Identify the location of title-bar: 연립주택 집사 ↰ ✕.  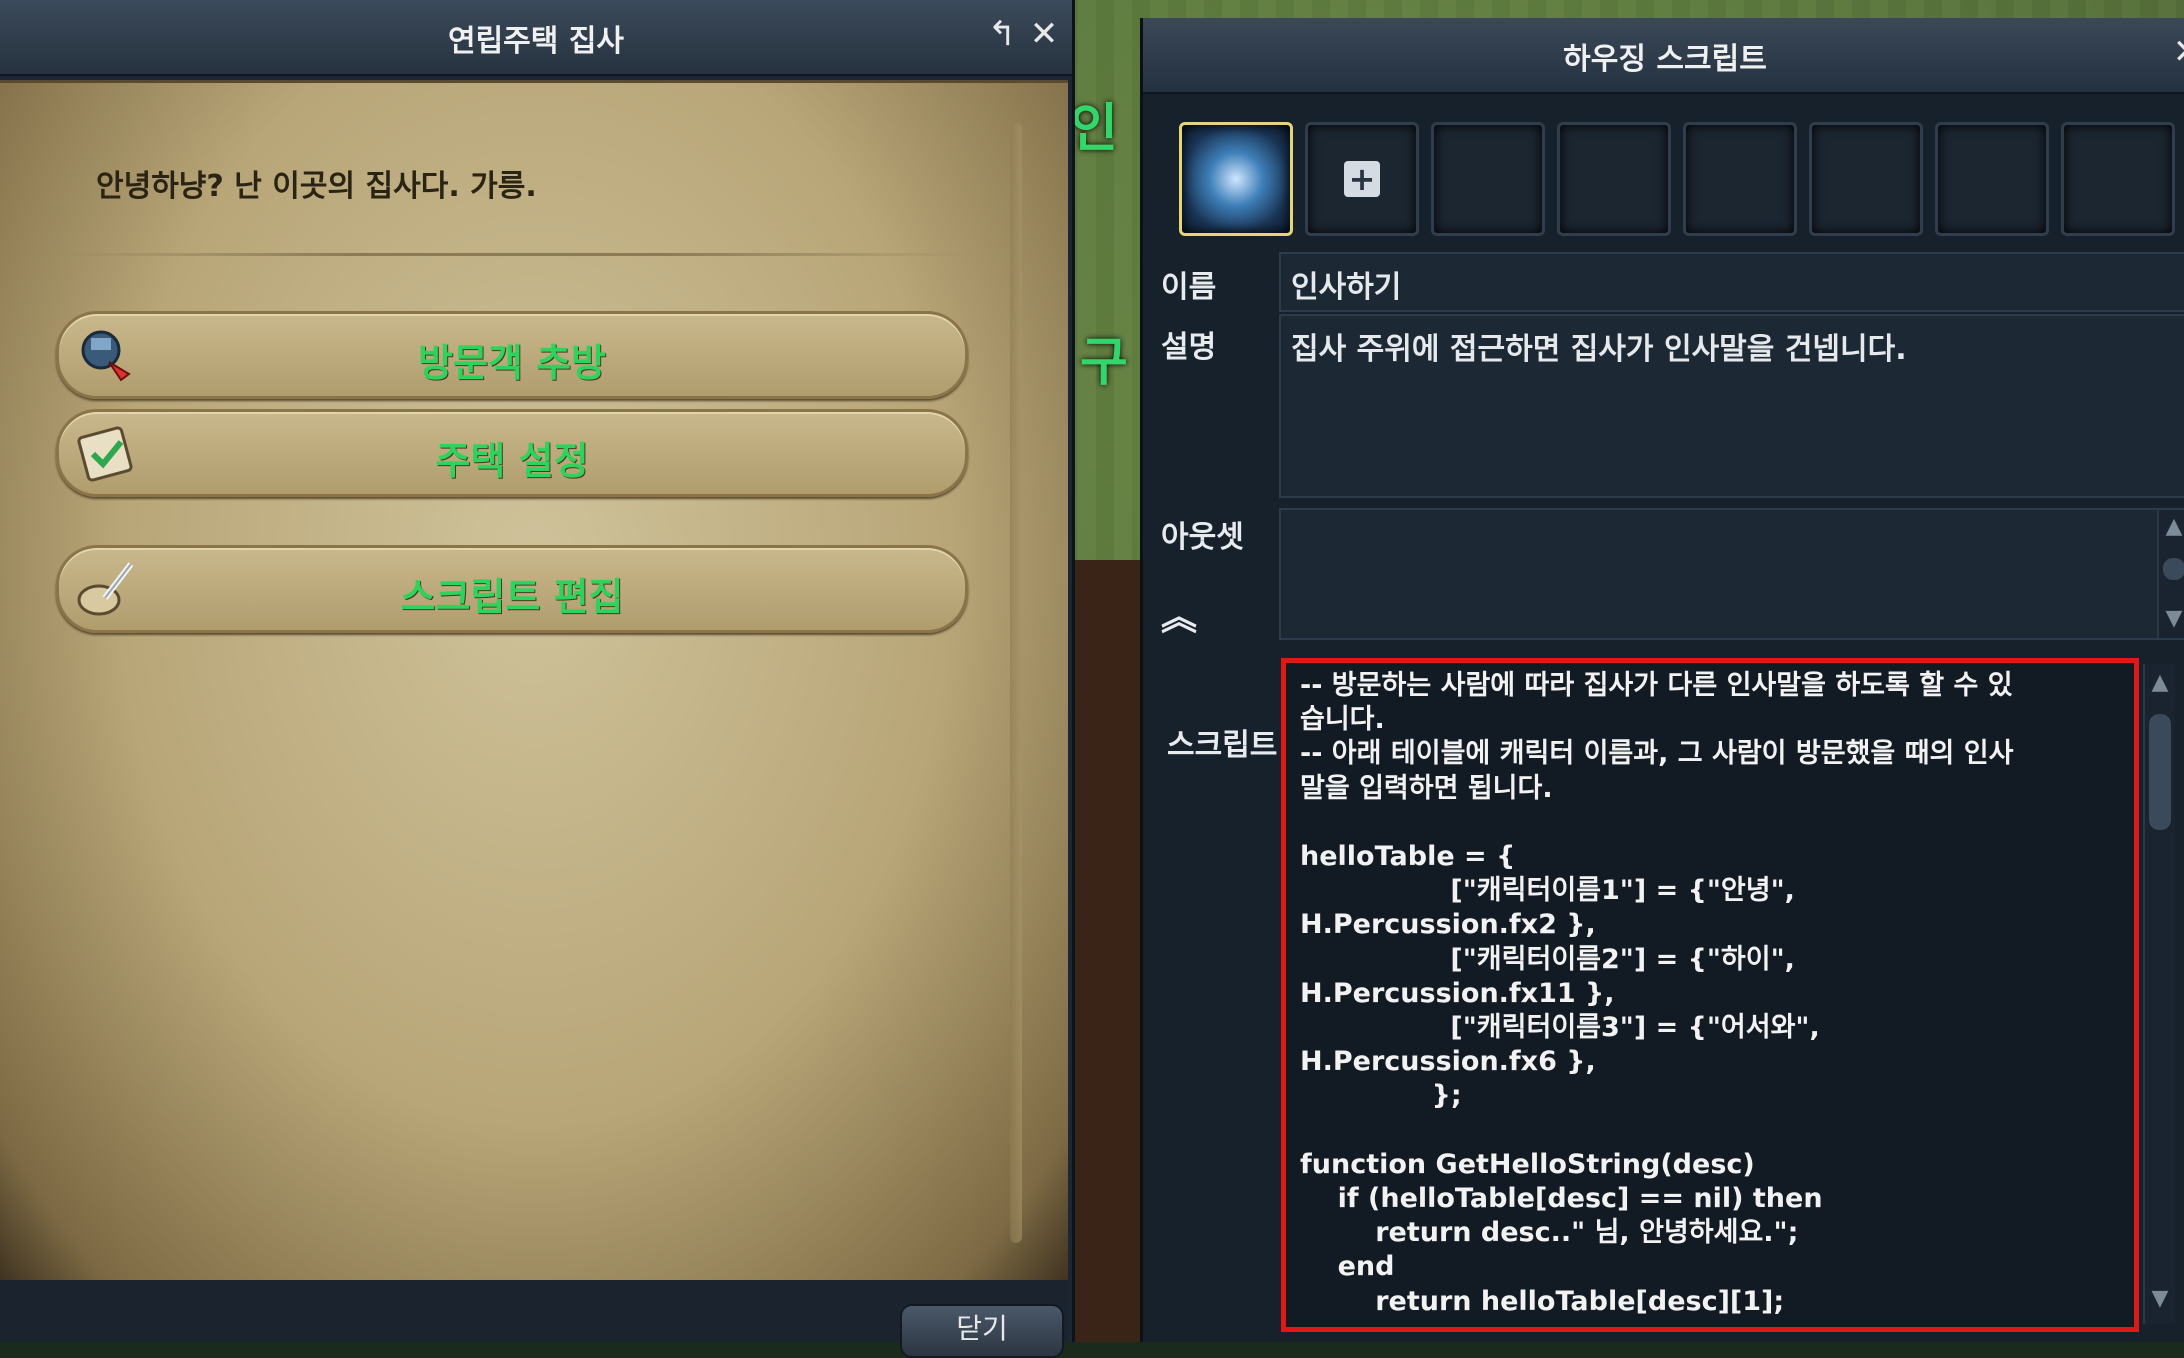
(536, 38).